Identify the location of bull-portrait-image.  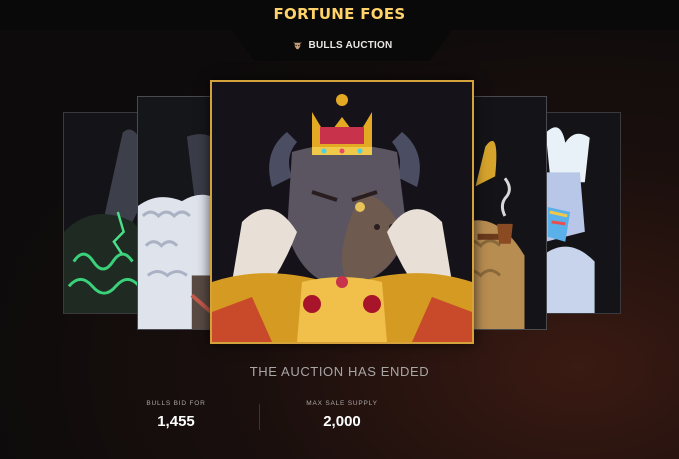
(578, 213).